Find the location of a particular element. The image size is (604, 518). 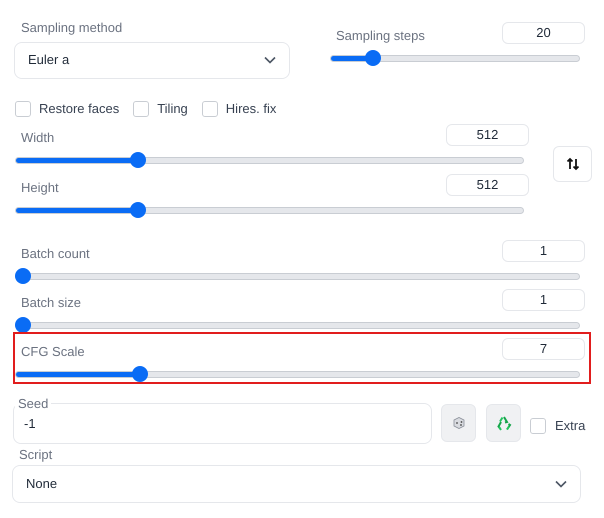

swap-button is located at coordinates (572, 164).